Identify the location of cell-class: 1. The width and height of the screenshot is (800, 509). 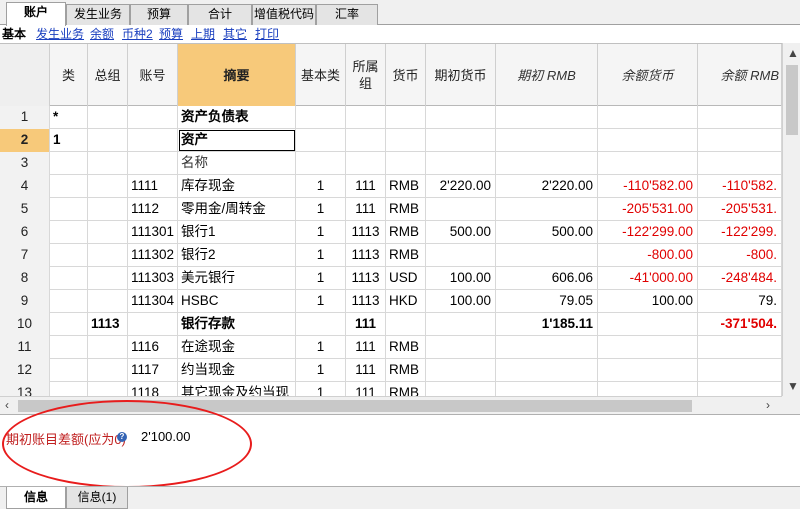
(69, 140).